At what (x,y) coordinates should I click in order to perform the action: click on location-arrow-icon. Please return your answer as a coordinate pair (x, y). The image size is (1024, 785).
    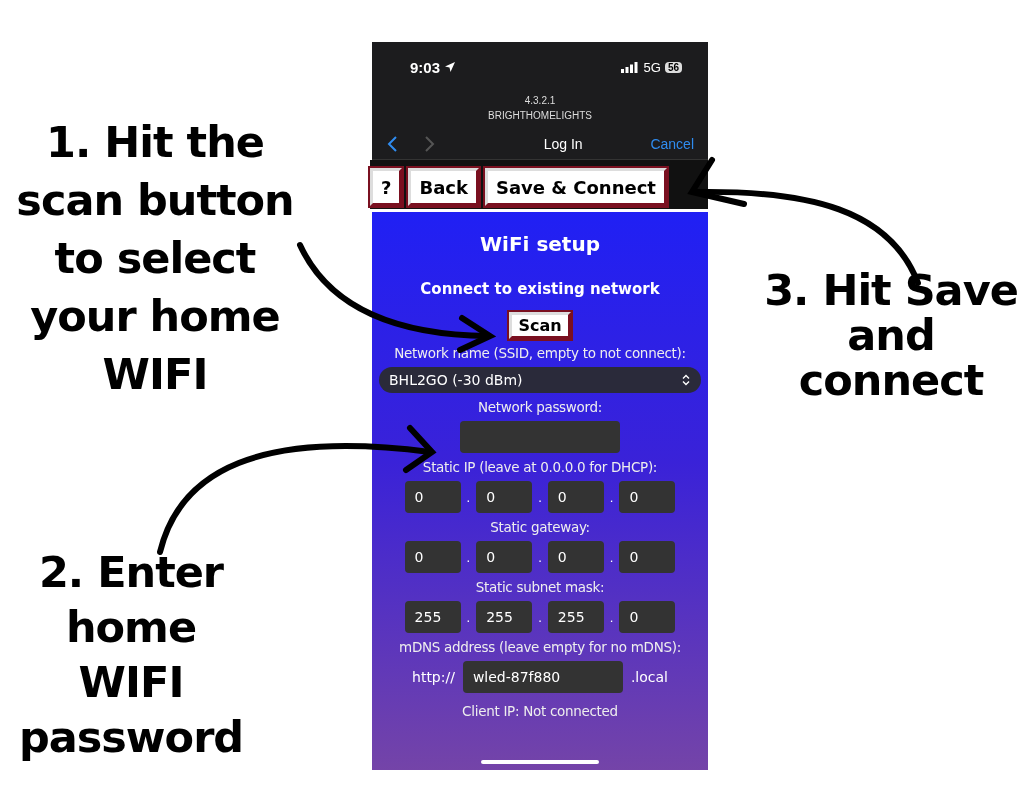
    Looking at the image, I should click on (450, 67).